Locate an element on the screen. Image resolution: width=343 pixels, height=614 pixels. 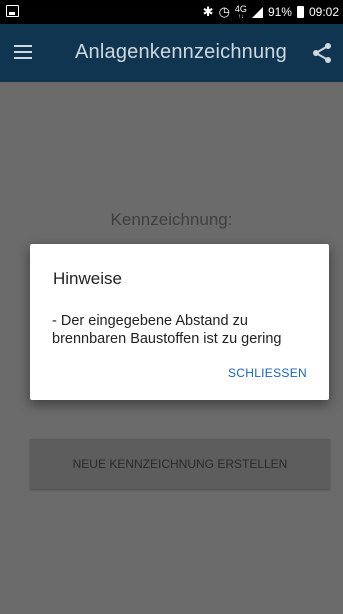
network-label: 4G is located at coordinates (240, 8).